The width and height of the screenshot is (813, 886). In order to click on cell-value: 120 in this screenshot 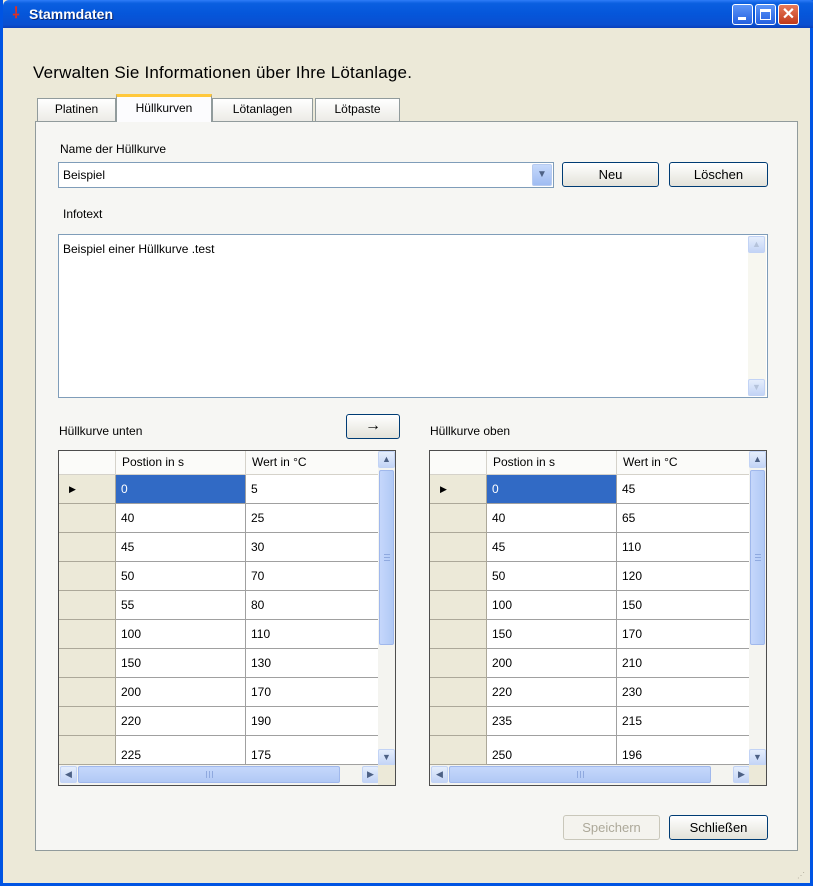, I will do `click(684, 576)`.